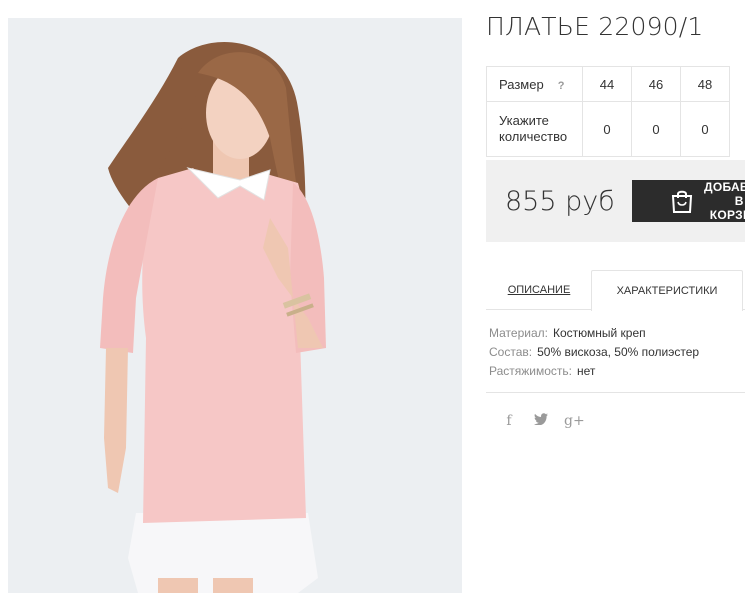 Image resolution: width=745 pixels, height=593 pixels. What do you see at coordinates (539, 290) in the screenshot?
I see `tab-description: ОПИСАНИЕ` at bounding box center [539, 290].